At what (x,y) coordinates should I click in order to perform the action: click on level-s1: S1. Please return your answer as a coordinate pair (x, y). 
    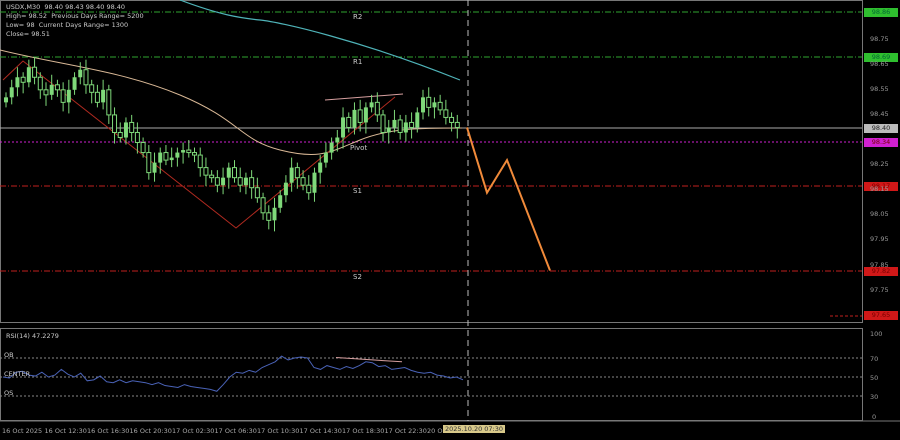
    Looking at the image, I should click on (357, 191).